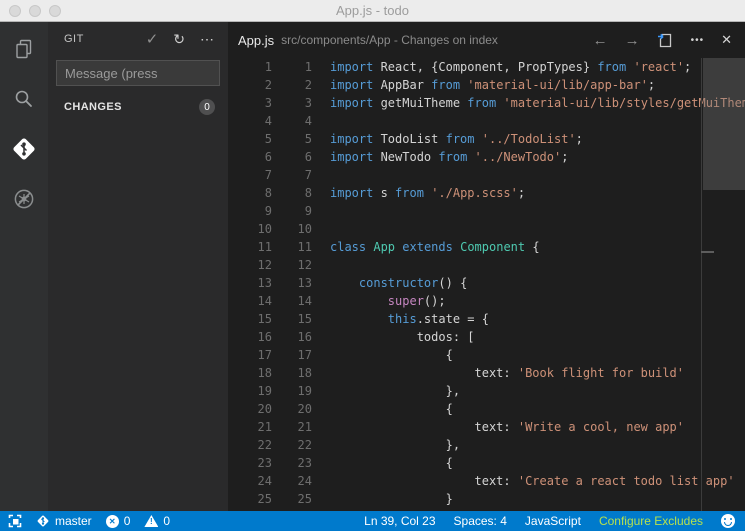  I want to click on activity-item-explorer, so click(24, 51).